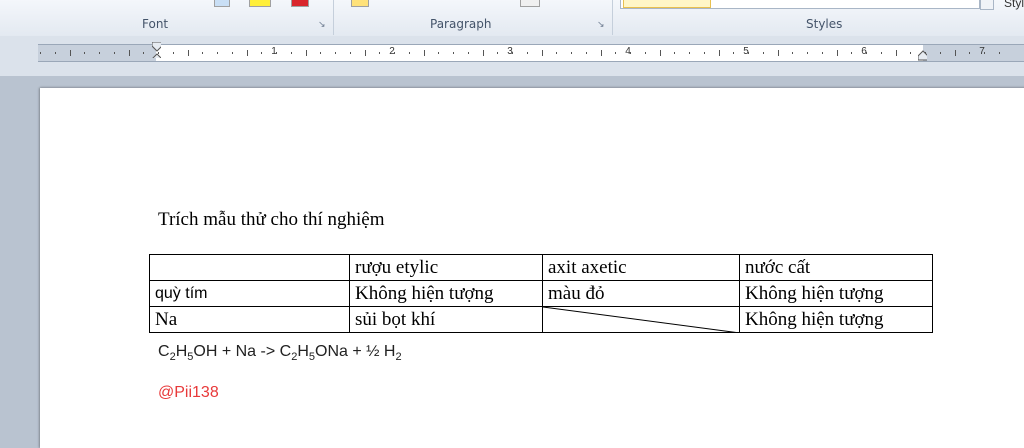 Image resolution: width=1024 pixels, height=448 pixels. Describe the element at coordinates (249, 267) in the screenshot. I see `table-cell` at that location.